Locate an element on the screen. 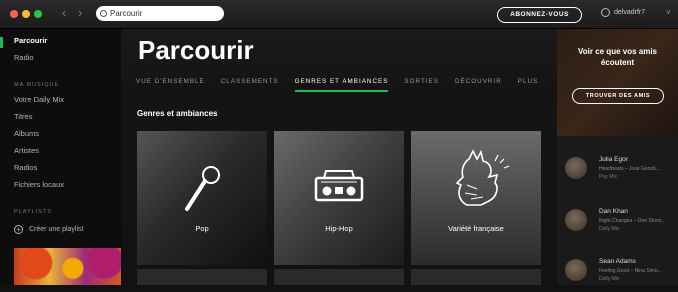 The height and width of the screenshot is (292, 678). forward-arrow-icon: › is located at coordinates (80, 13).